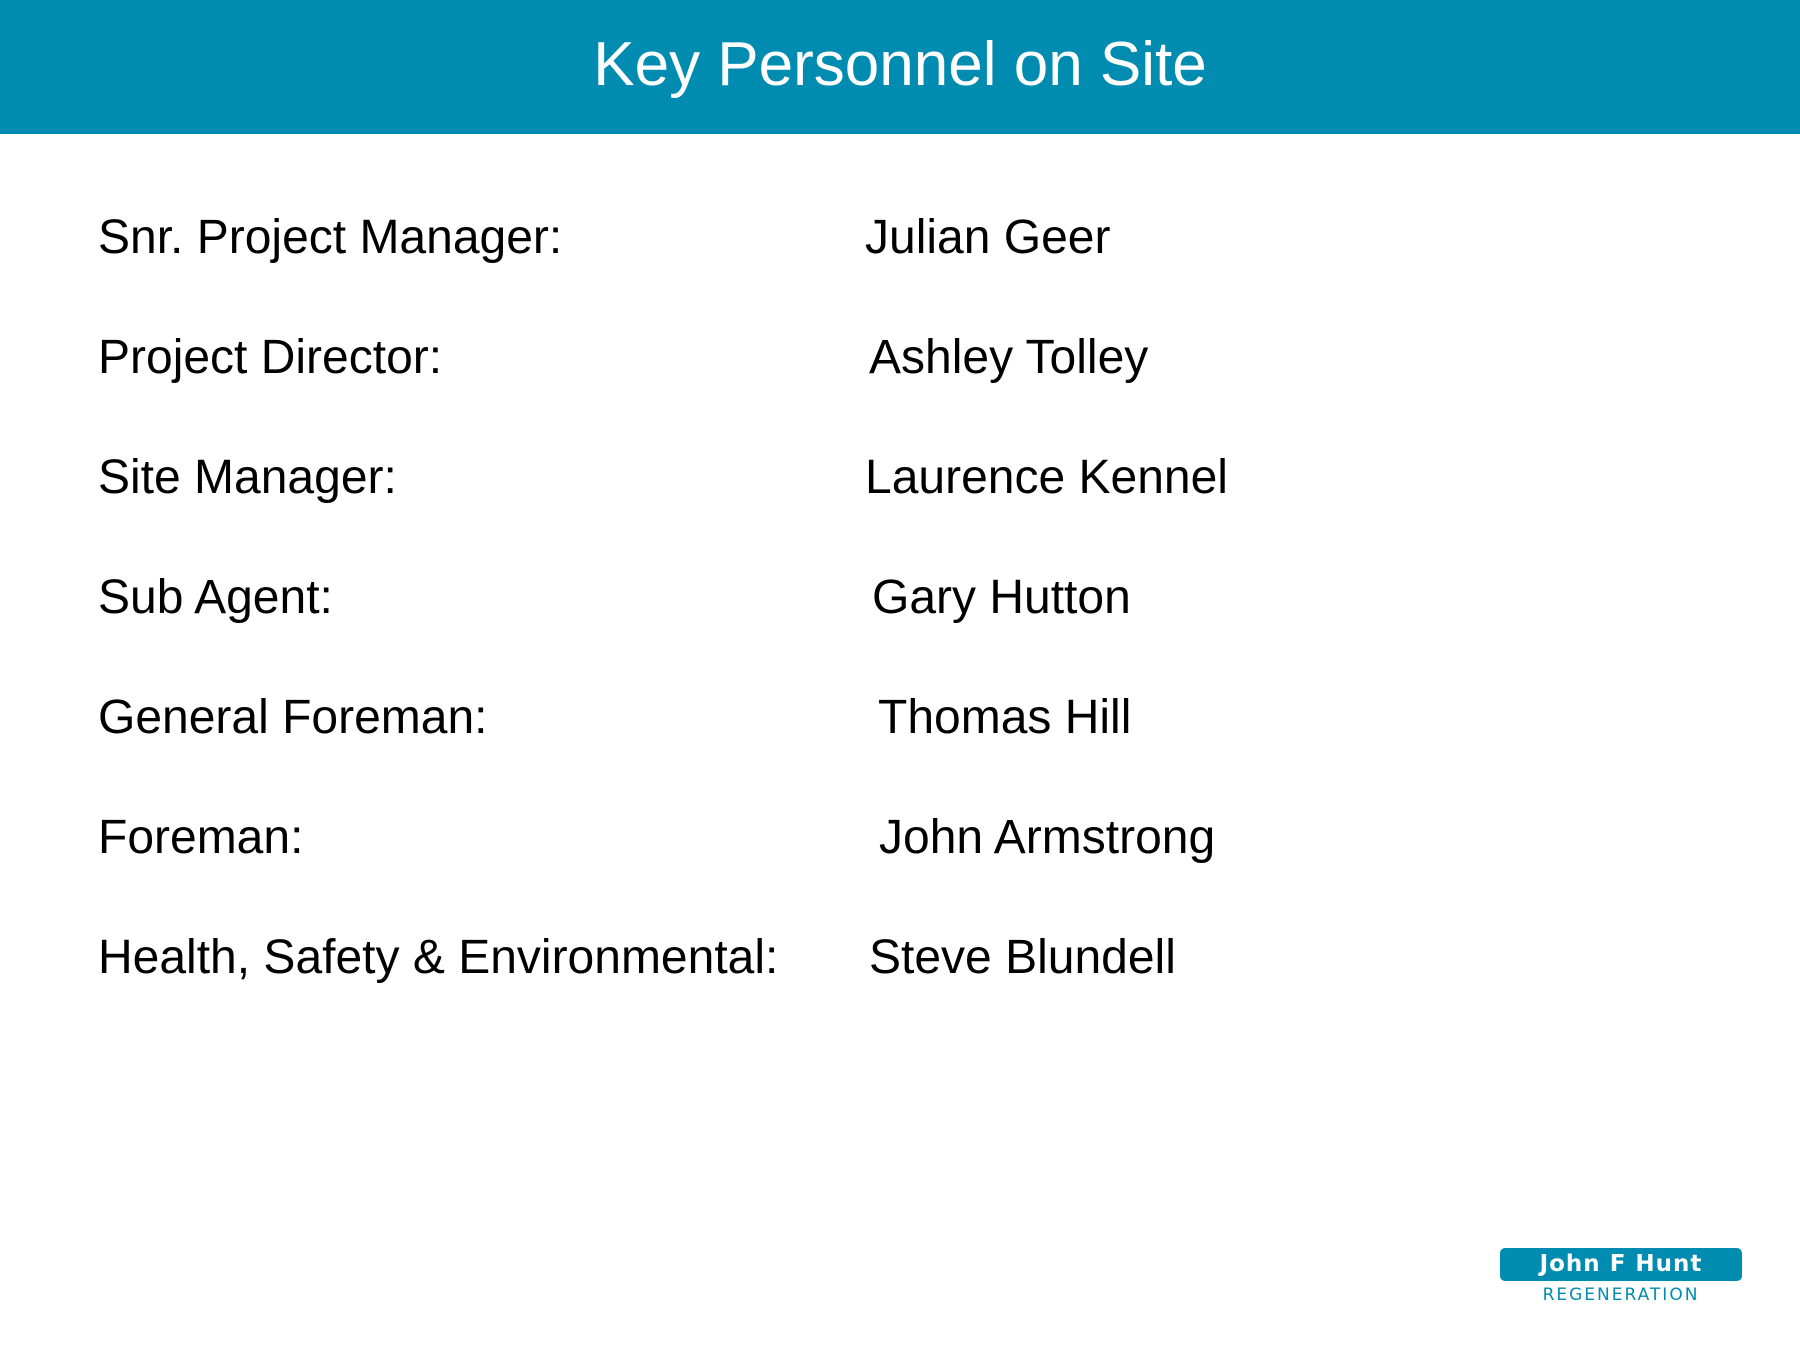 The height and width of the screenshot is (1350, 1800). What do you see at coordinates (1621, 1264) in the screenshot?
I see `logo-badge: John F Hunt` at bounding box center [1621, 1264].